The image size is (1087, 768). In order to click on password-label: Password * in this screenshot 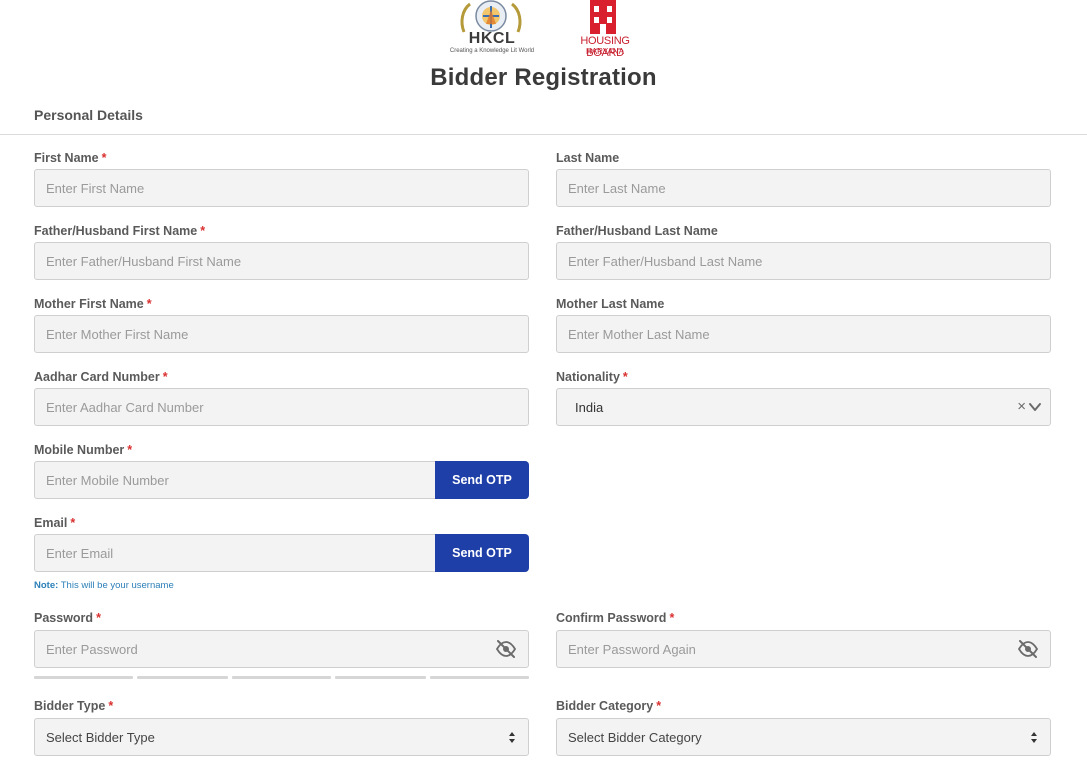, I will do `click(67, 618)`.